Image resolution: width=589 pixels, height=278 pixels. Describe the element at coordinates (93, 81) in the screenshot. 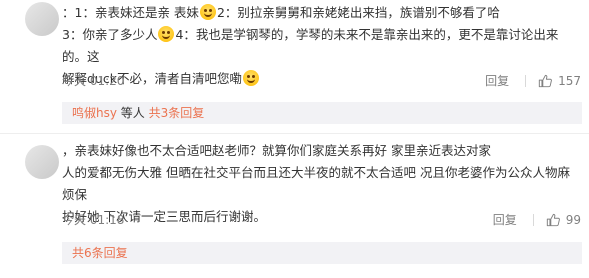

I see `comment-time: 今天 01:20` at that location.